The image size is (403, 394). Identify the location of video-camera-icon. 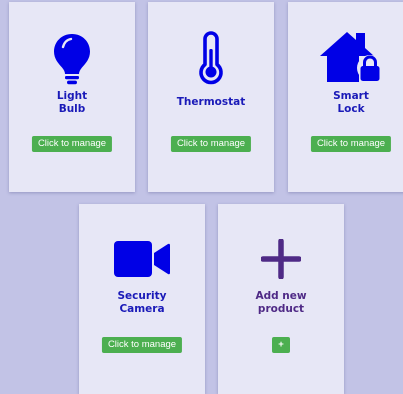
(142, 259).